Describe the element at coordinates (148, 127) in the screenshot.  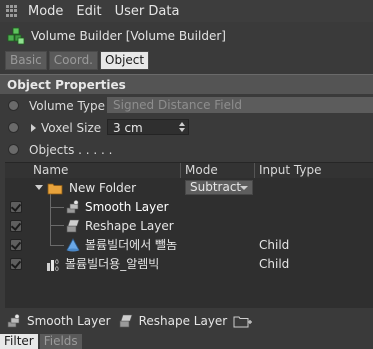
I see `voxel-size-input: 3 cm` at that location.